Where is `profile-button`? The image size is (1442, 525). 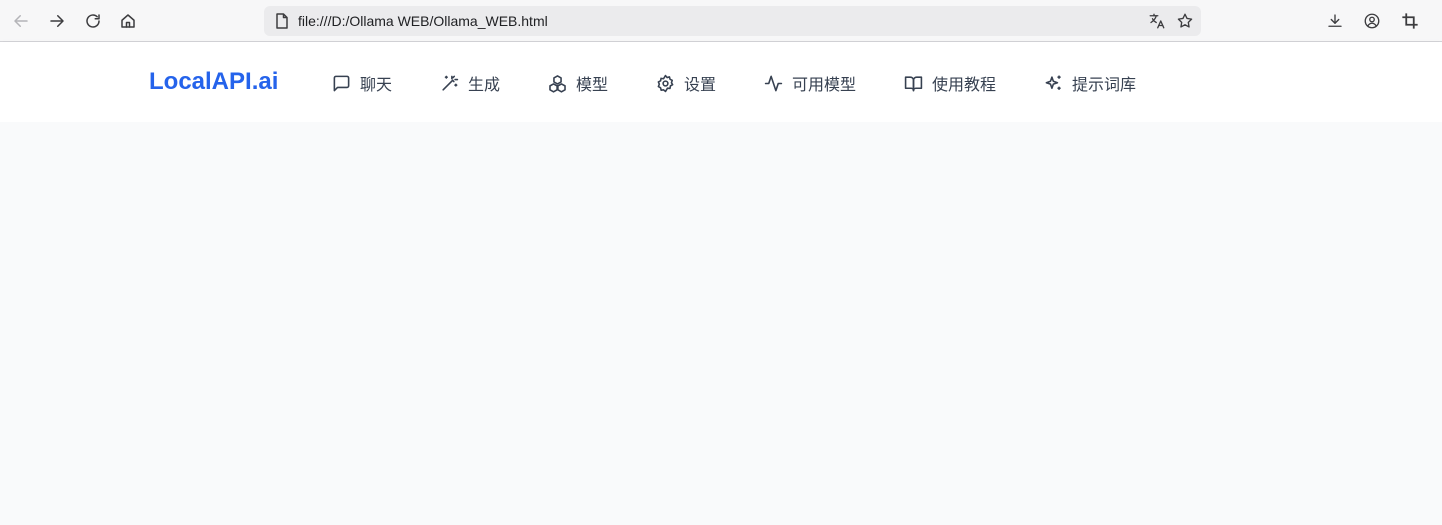
profile-button is located at coordinates (1372, 21).